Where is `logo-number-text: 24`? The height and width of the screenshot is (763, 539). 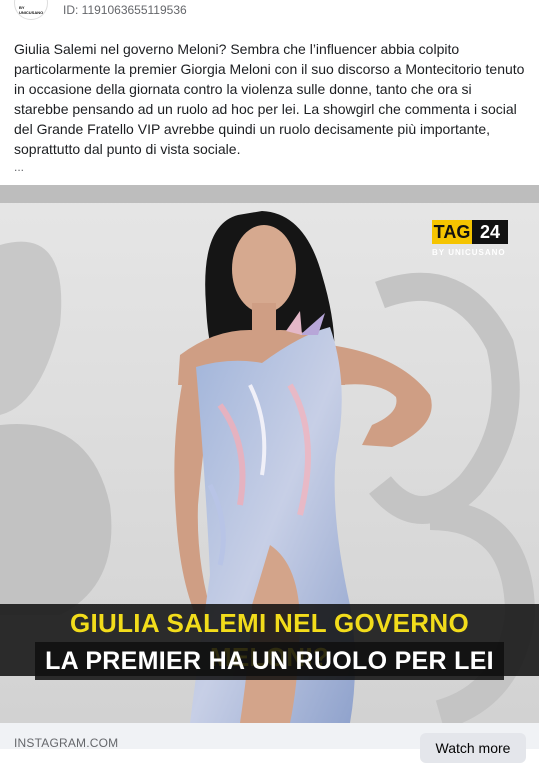 logo-number-text: 24 is located at coordinates (490, 232).